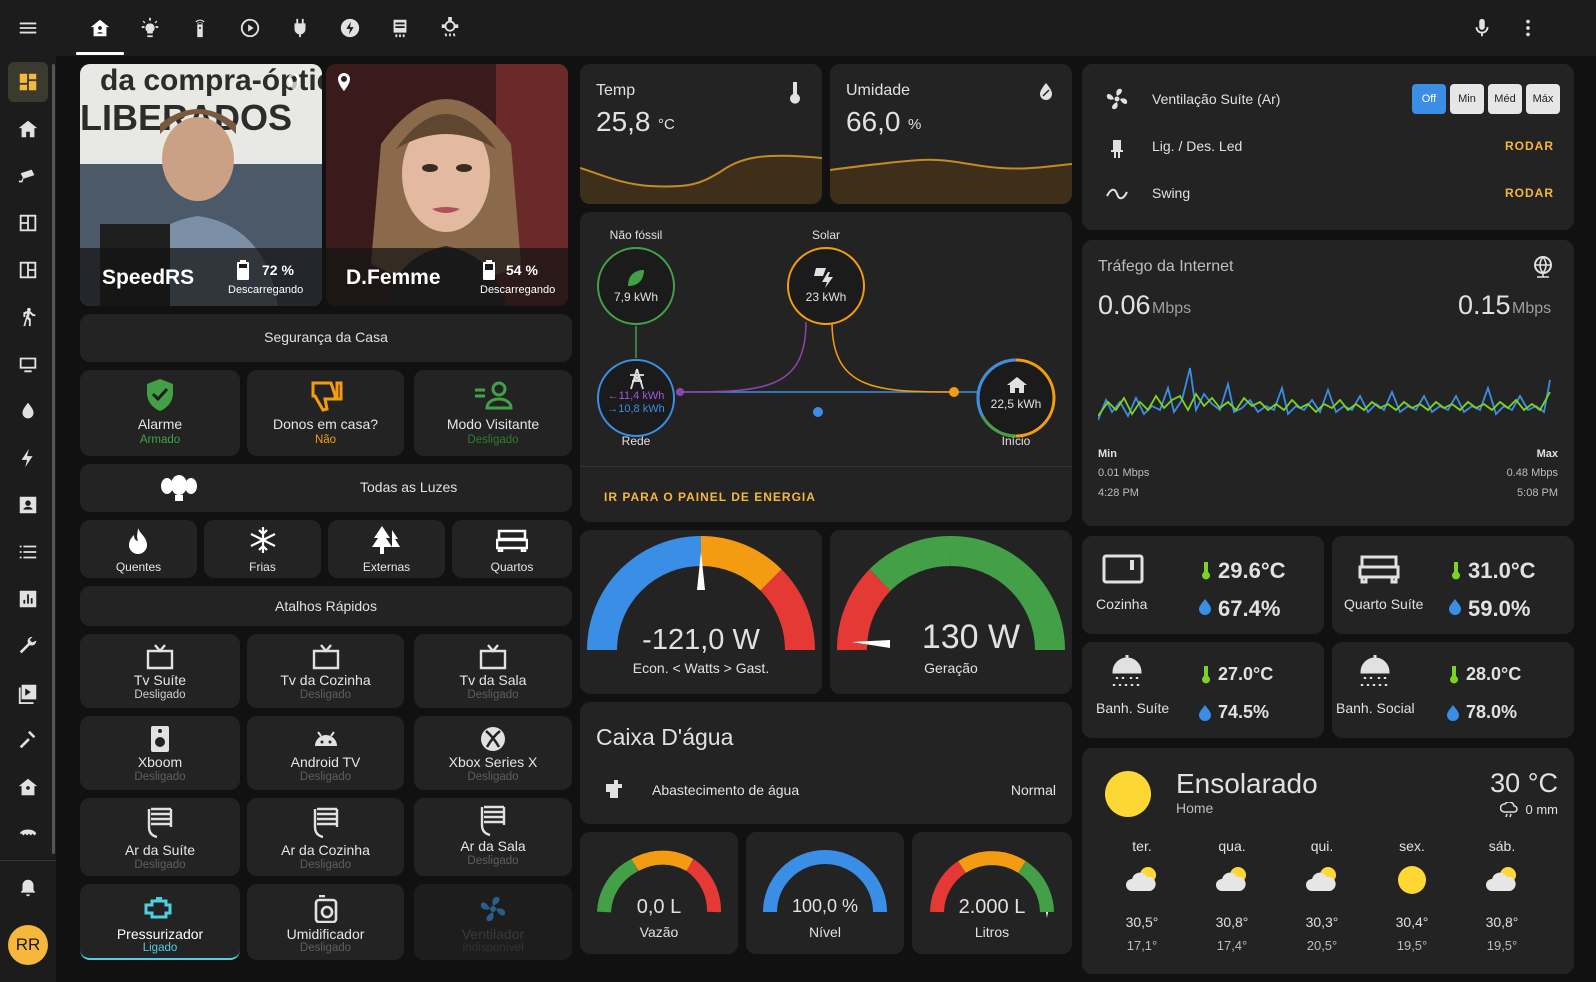 The image size is (1596, 982). I want to click on shortcut-ac-living: Ar da Sala Desligado, so click(493, 837).